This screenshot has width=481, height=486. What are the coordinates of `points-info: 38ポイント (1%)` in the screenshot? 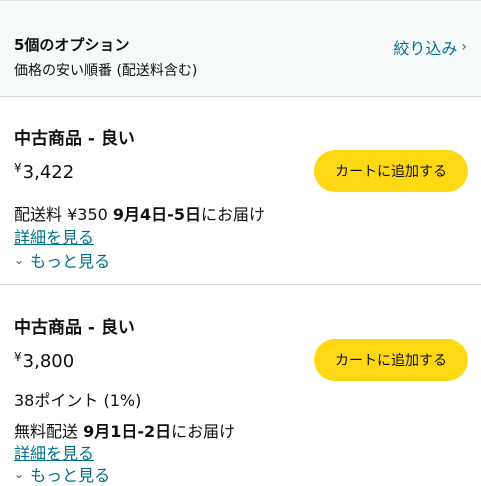 It's located at (78, 400).